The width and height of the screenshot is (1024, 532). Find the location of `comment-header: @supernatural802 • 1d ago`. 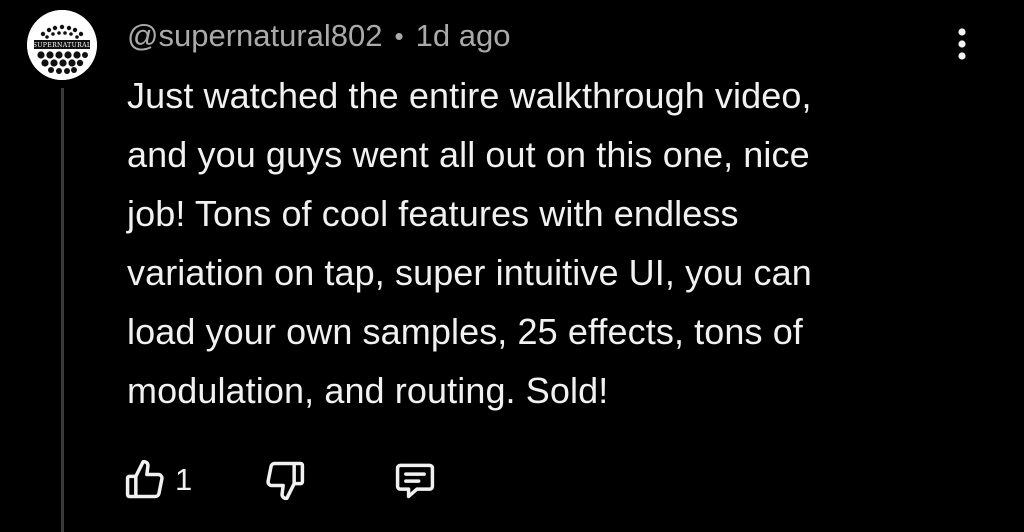

comment-header: @supernatural802 • 1d ago is located at coordinates (318, 36).